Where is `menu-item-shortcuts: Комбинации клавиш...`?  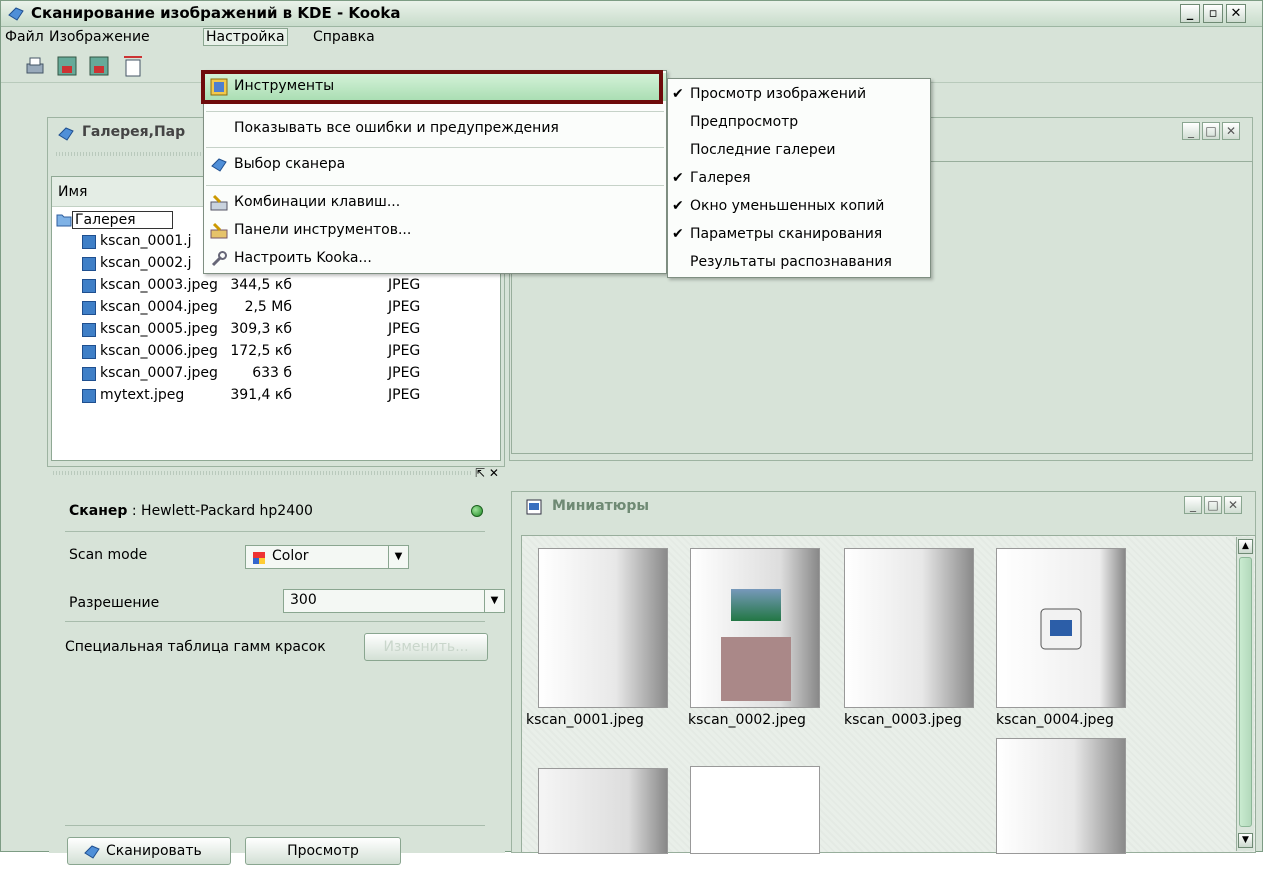 menu-item-shortcuts: Комбинации клавиш... is located at coordinates (435, 203).